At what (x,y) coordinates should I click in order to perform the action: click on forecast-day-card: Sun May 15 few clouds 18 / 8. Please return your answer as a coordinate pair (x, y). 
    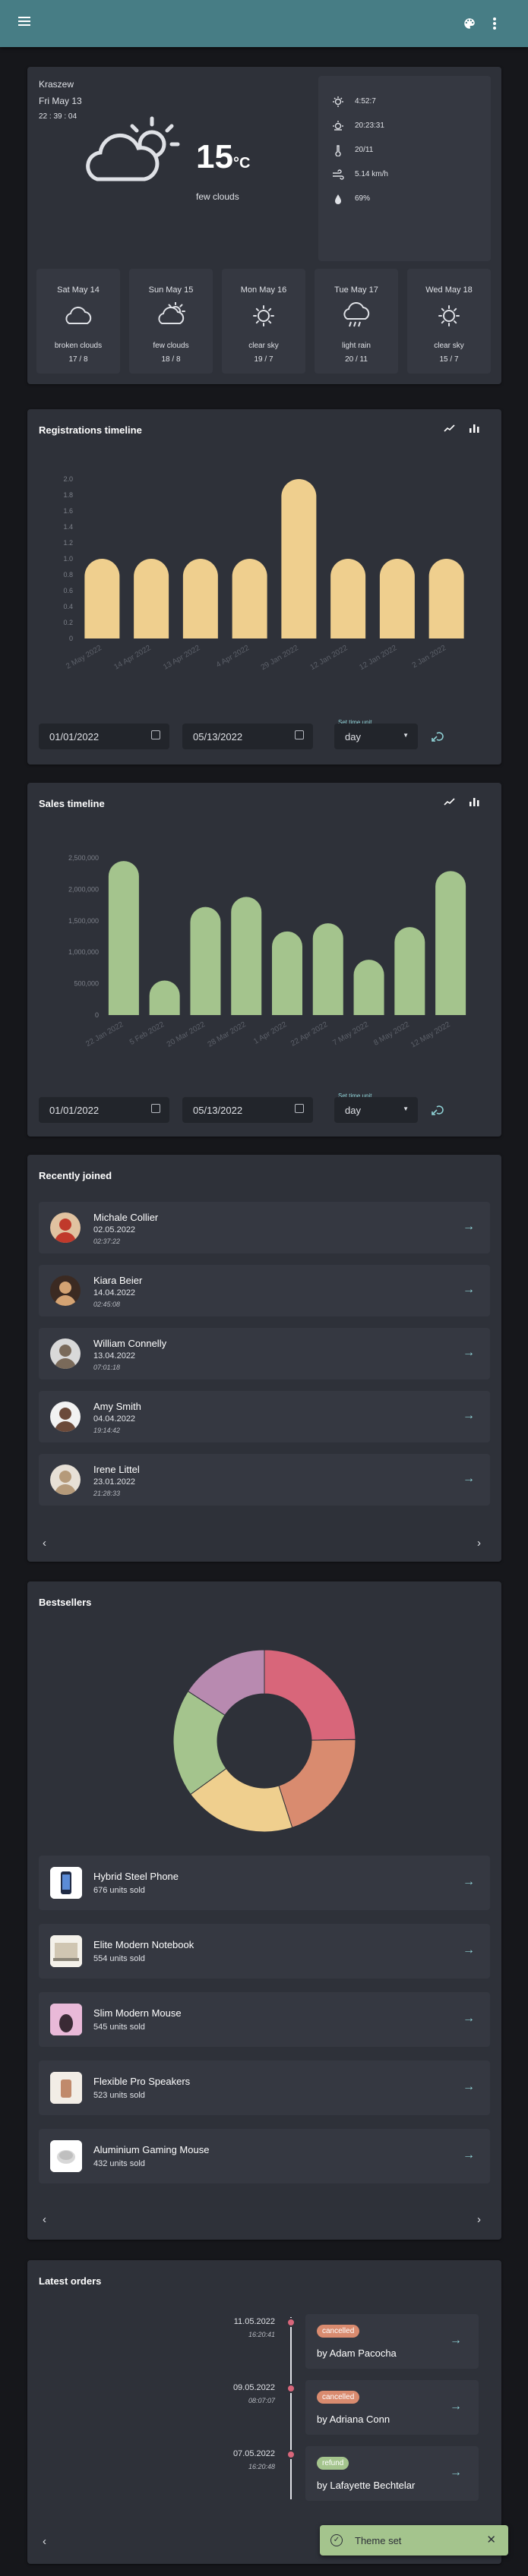
    Looking at the image, I should click on (171, 321).